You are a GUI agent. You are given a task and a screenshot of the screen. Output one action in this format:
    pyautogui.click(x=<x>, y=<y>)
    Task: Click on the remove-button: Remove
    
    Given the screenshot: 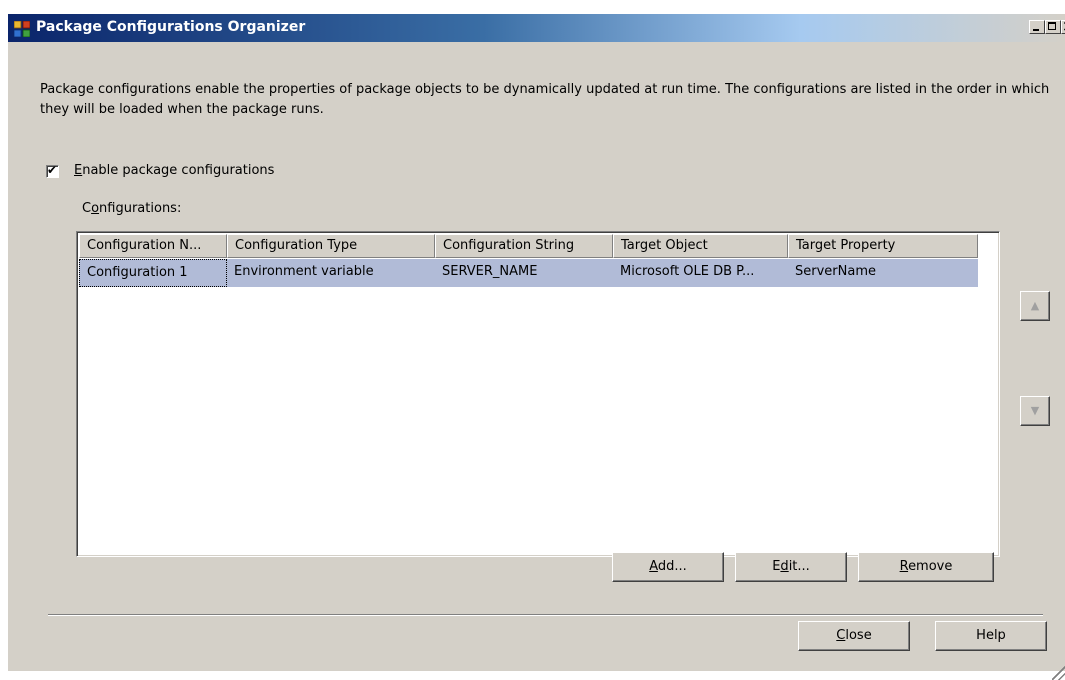 What is the action you would take?
    pyautogui.click(x=926, y=567)
    